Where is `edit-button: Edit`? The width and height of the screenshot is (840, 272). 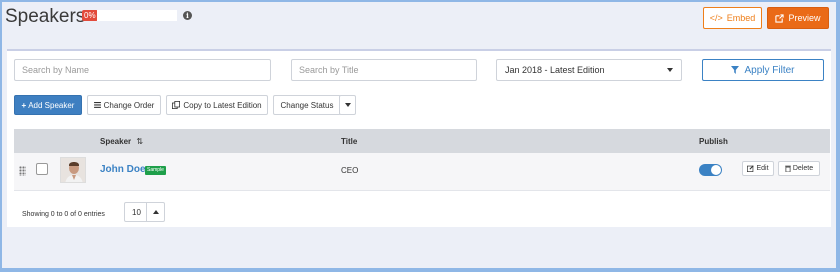 edit-button: Edit is located at coordinates (758, 168).